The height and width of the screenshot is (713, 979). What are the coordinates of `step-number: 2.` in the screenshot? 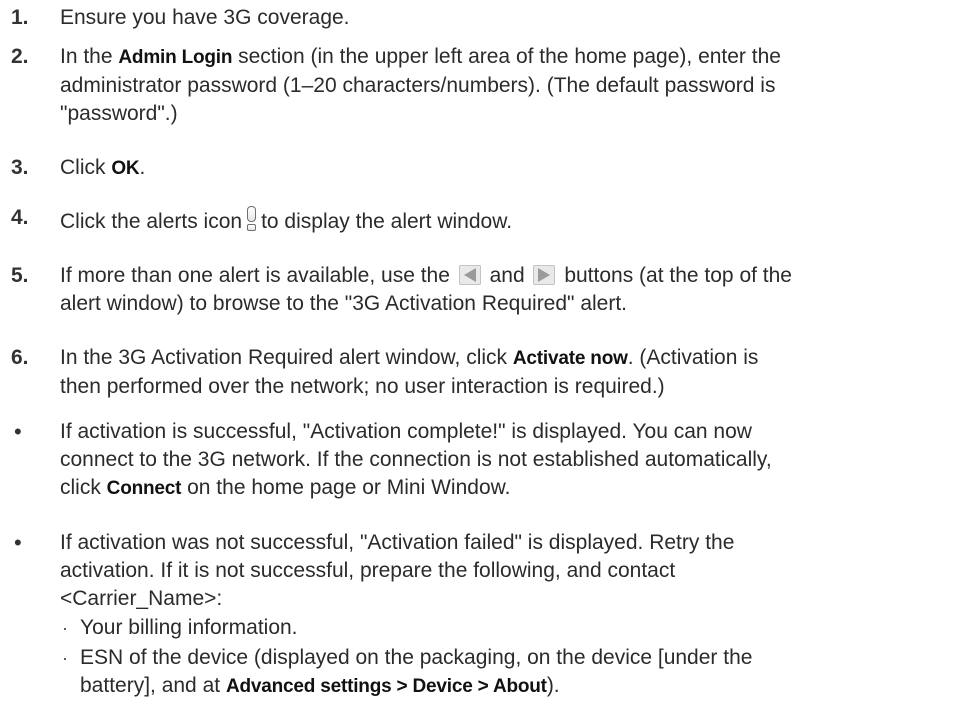 It's located at (20, 56).